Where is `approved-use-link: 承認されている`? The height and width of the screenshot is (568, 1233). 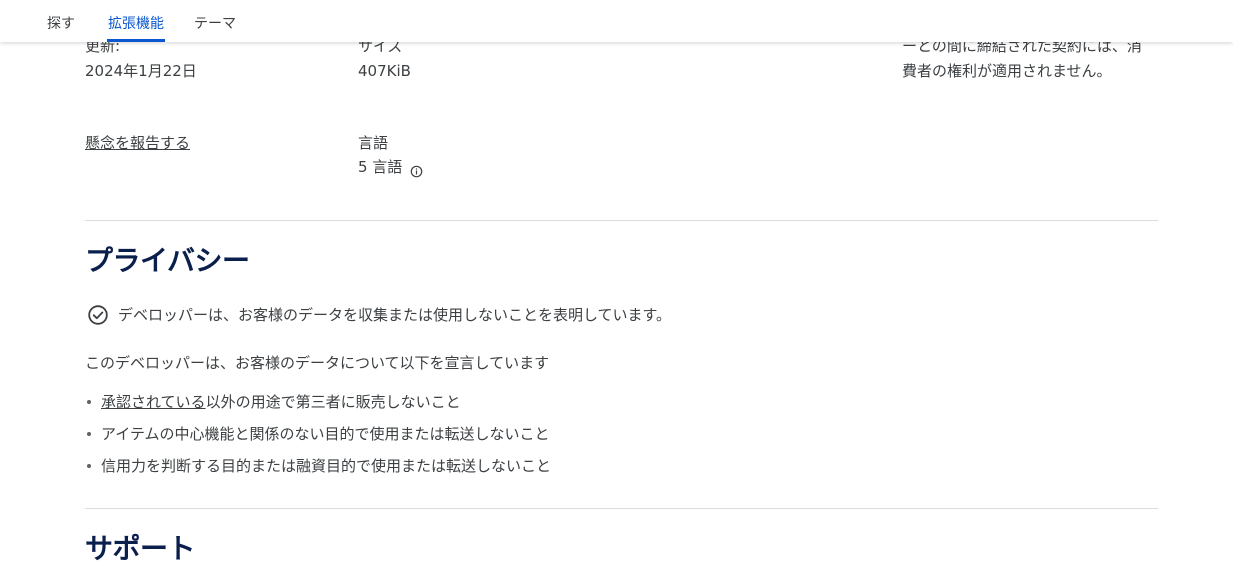
approved-use-link: 承認されている is located at coordinates (153, 402).